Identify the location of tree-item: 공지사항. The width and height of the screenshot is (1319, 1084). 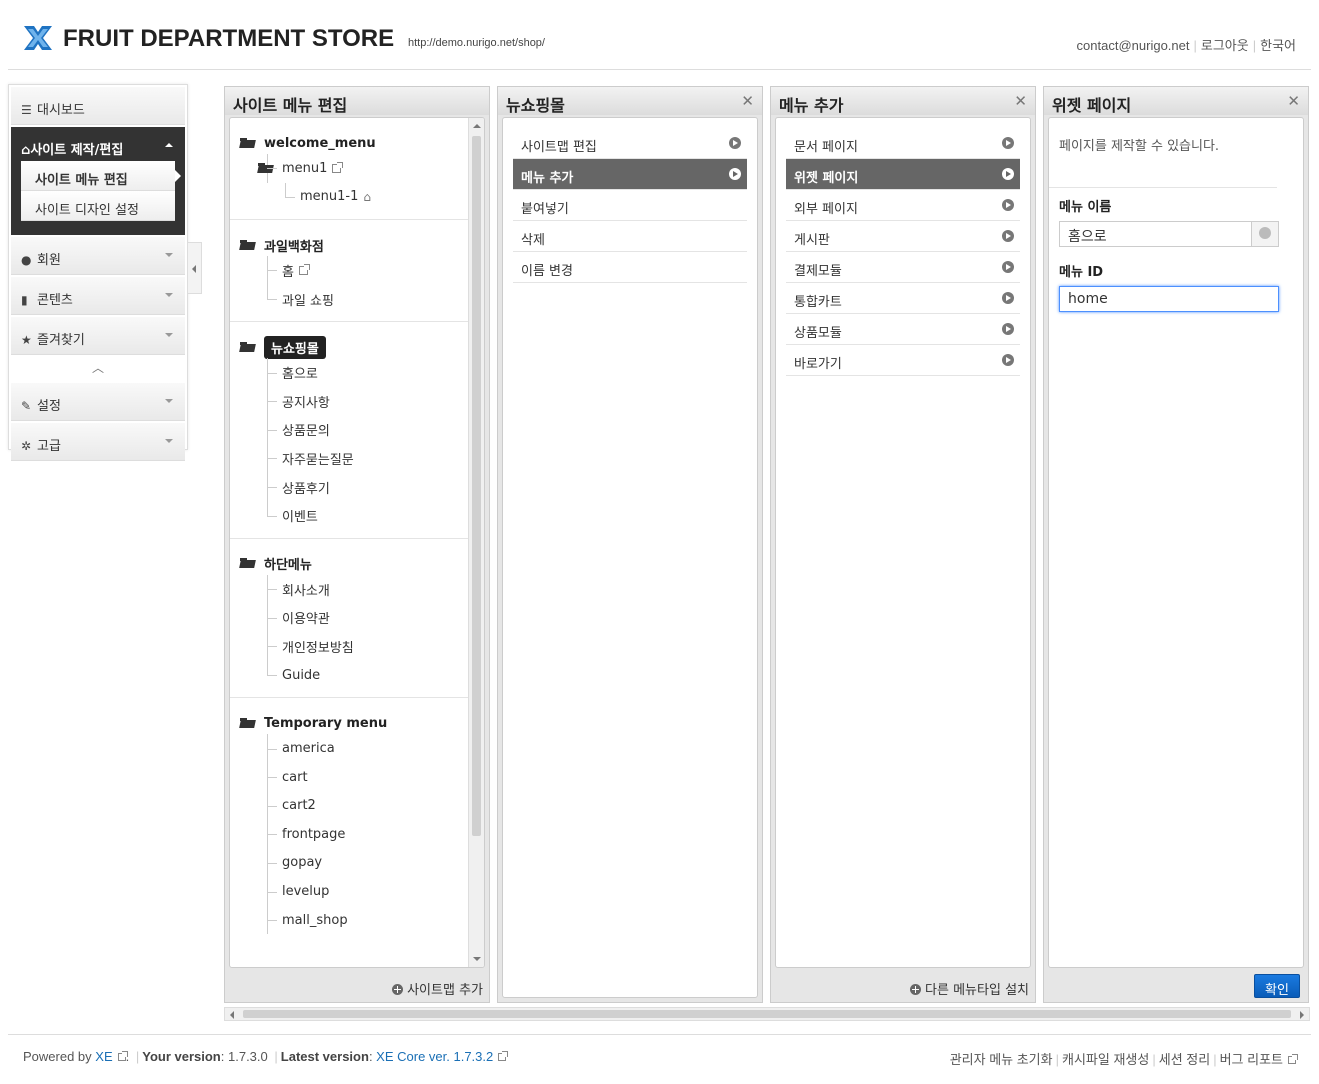
(356, 401).